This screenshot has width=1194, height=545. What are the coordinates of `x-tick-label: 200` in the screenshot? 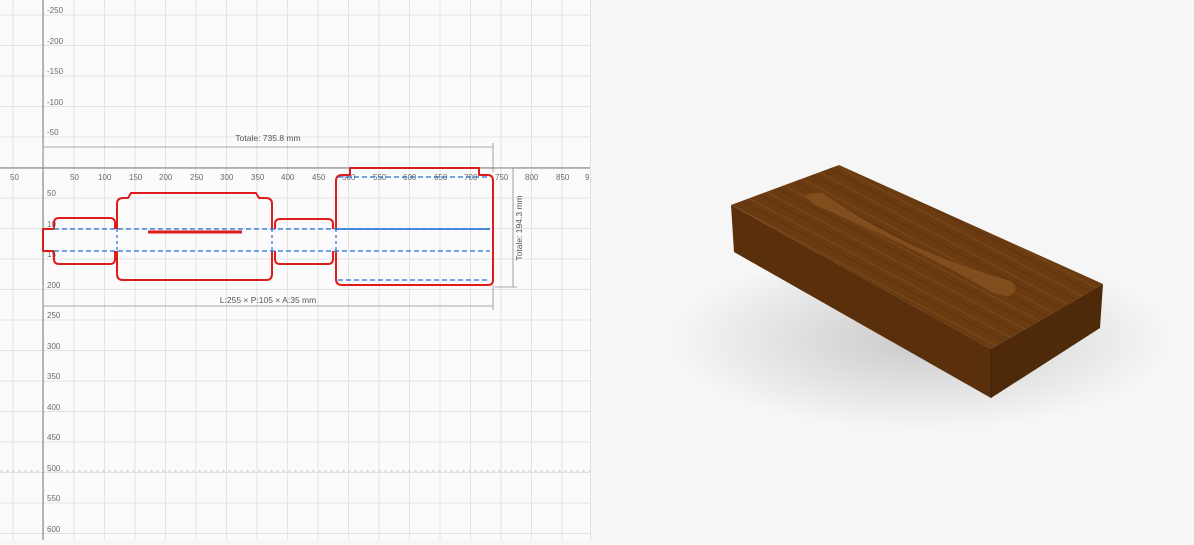 It's located at (166, 177).